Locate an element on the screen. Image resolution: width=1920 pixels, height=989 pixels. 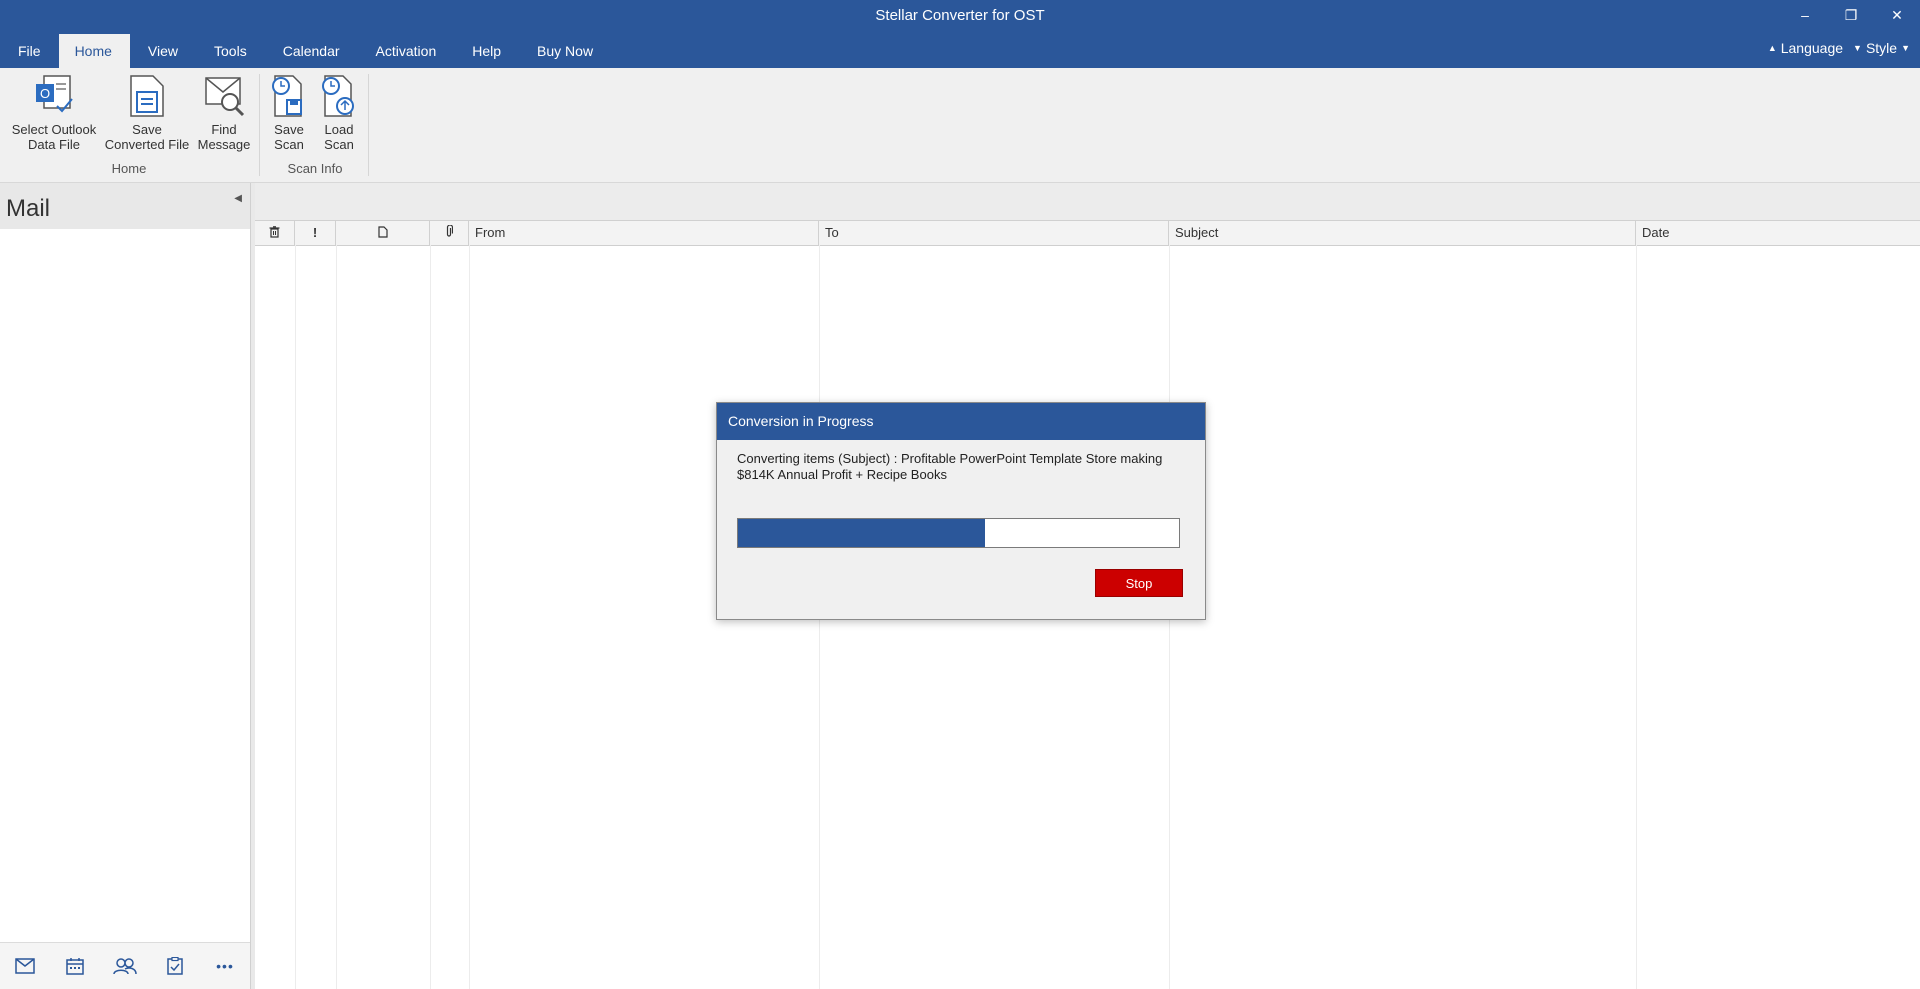
document-icon is located at coordinates (382, 232).